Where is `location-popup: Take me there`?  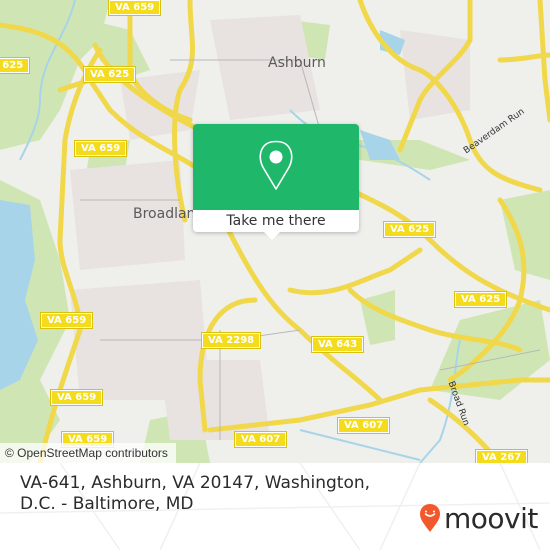
location-popup: Take me there is located at coordinates (276, 178).